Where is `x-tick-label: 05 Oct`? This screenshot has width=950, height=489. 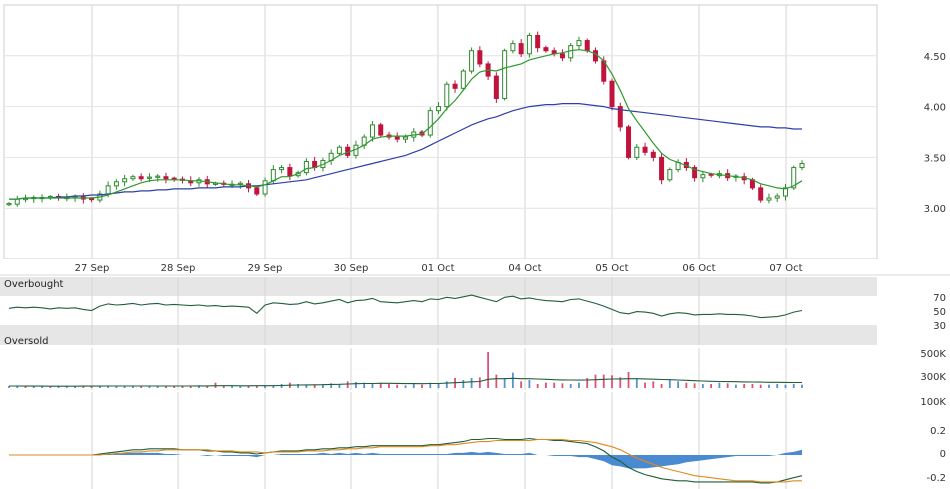
x-tick-label: 05 Oct is located at coordinates (611, 268).